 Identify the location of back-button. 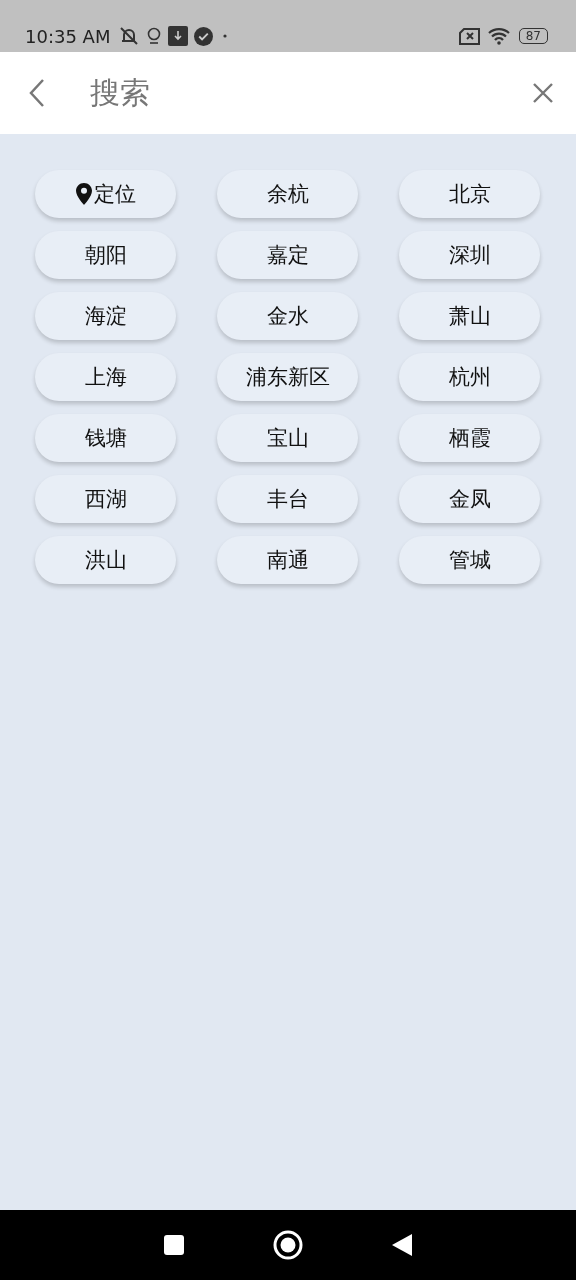
(37, 93).